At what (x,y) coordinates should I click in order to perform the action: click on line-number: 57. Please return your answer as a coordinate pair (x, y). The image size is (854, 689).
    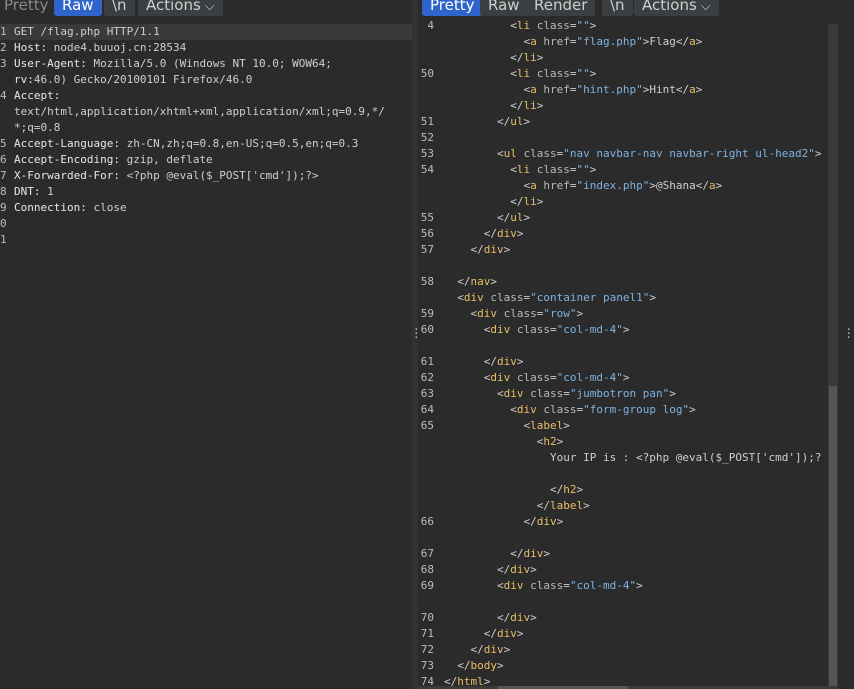
    Looking at the image, I should click on (427, 249).